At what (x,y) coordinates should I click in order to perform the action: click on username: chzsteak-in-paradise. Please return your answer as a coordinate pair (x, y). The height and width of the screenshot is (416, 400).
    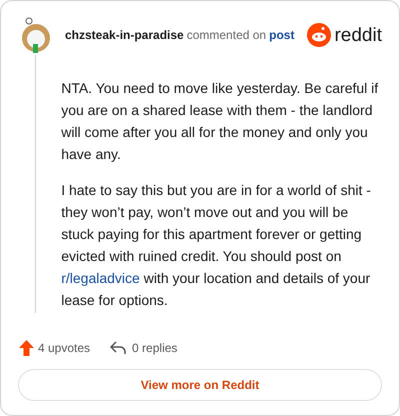
    Looking at the image, I should click on (124, 35).